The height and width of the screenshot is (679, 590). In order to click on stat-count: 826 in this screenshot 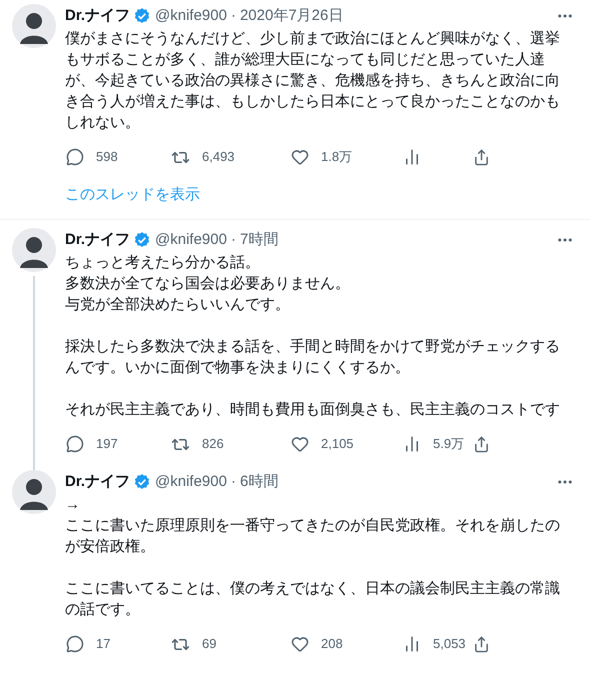, I will do `click(213, 444)`.